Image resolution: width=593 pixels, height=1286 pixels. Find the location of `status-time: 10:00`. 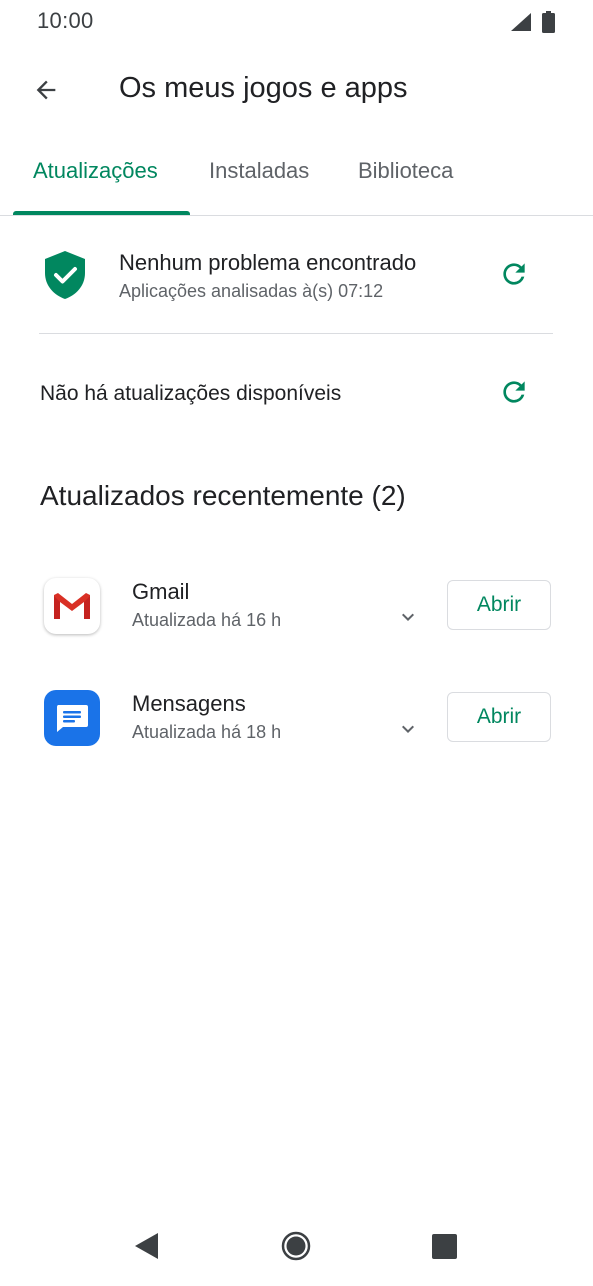

status-time: 10:00 is located at coordinates (65, 20).